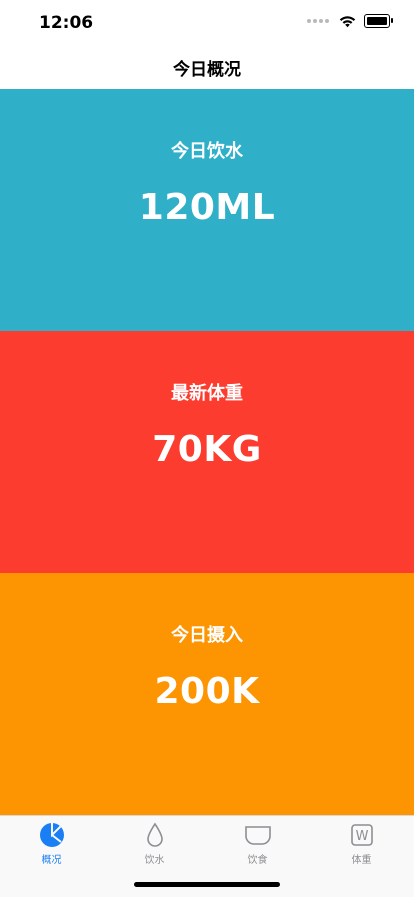 This screenshot has width=414, height=897. Describe the element at coordinates (207, 151) in the screenshot. I see `water-card-label: 今日饮水` at that location.